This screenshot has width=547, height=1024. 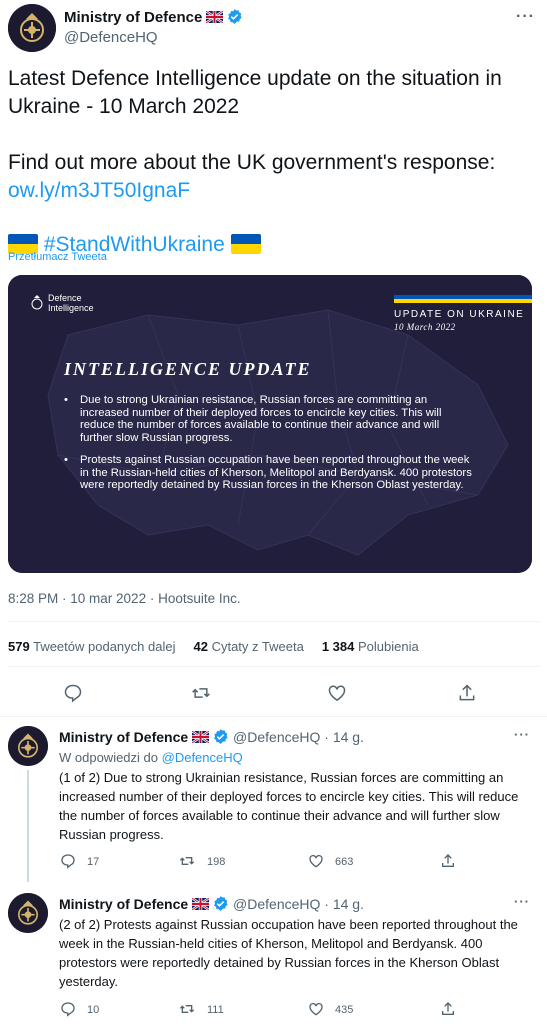 What do you see at coordinates (124, 598) in the screenshot?
I see `tweet-meta: 8:28 PM · 10 mar 2022 · Hootsuite Inc.` at bounding box center [124, 598].